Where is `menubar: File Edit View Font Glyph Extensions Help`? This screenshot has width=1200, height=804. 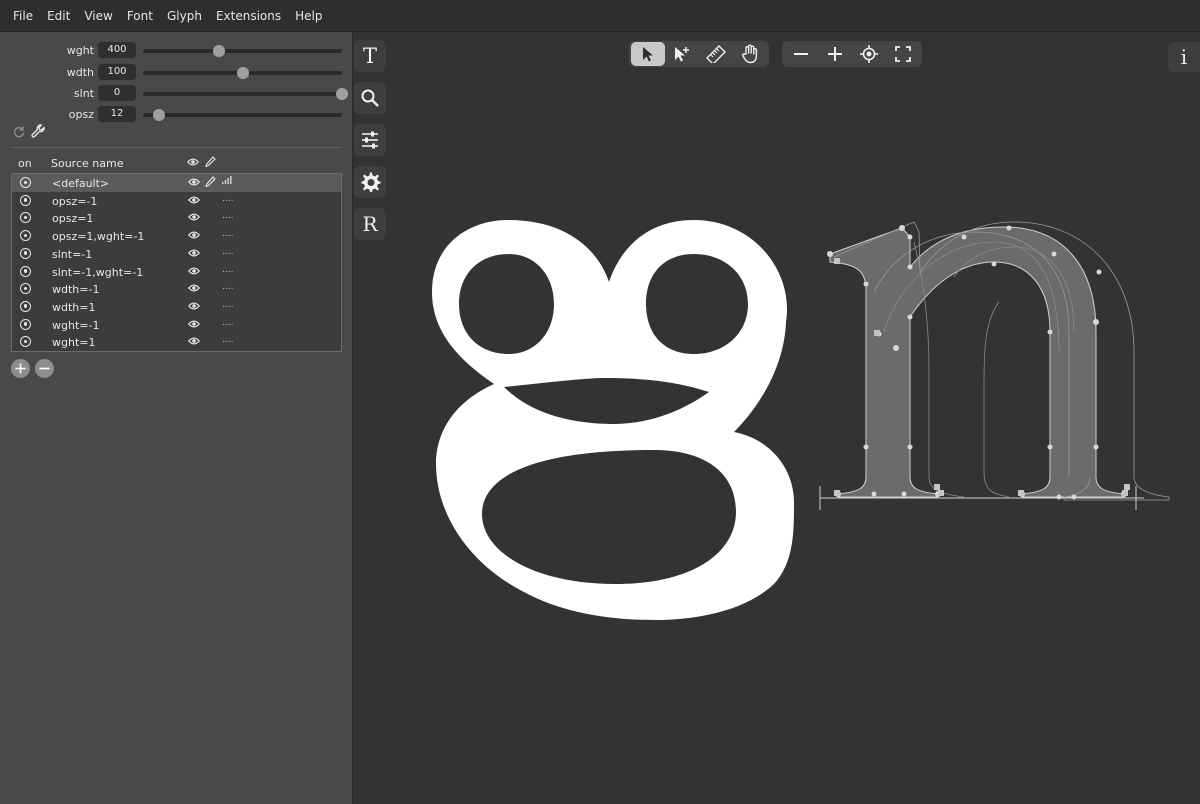
menubar: File Edit View Font Glyph Extensions Help is located at coordinates (600, 16).